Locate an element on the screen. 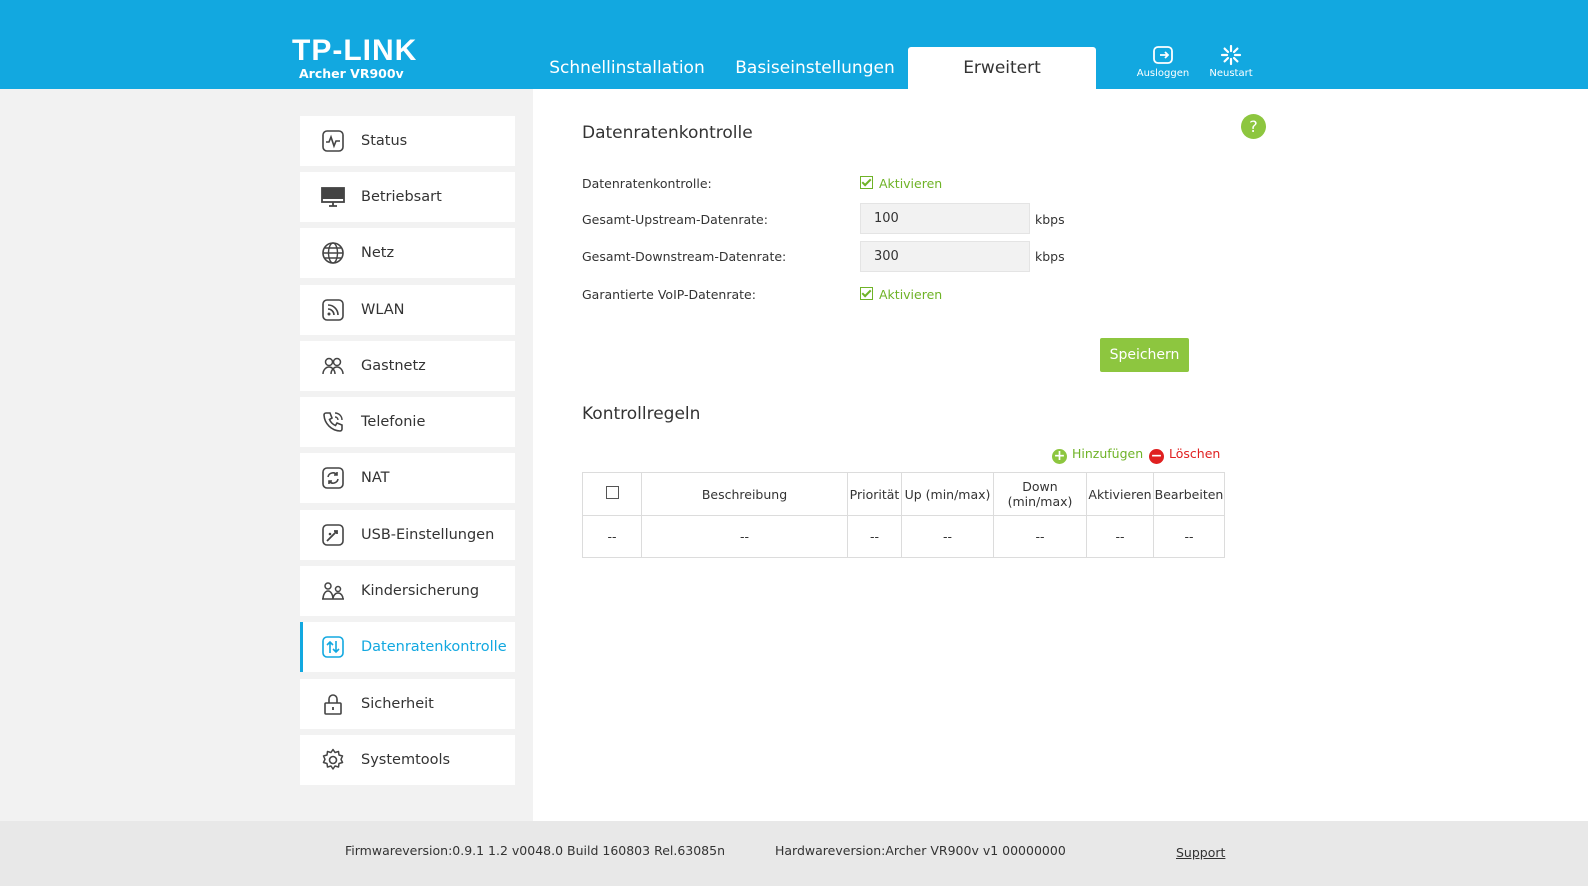 The width and height of the screenshot is (1588, 886). sidebar-item-gastnetz: Gastnetz is located at coordinates (407, 366).